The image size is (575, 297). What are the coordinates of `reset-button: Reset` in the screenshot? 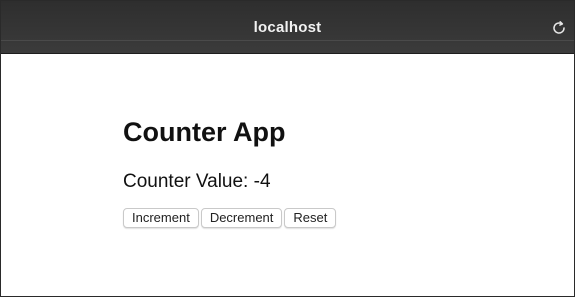 It's located at (310, 218).